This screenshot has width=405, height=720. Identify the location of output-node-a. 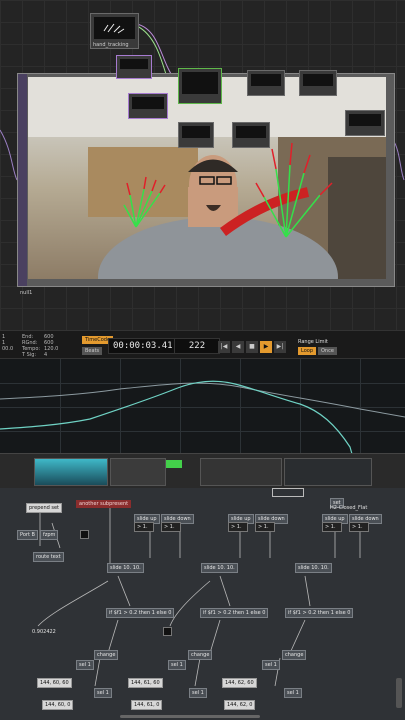
(266, 83).